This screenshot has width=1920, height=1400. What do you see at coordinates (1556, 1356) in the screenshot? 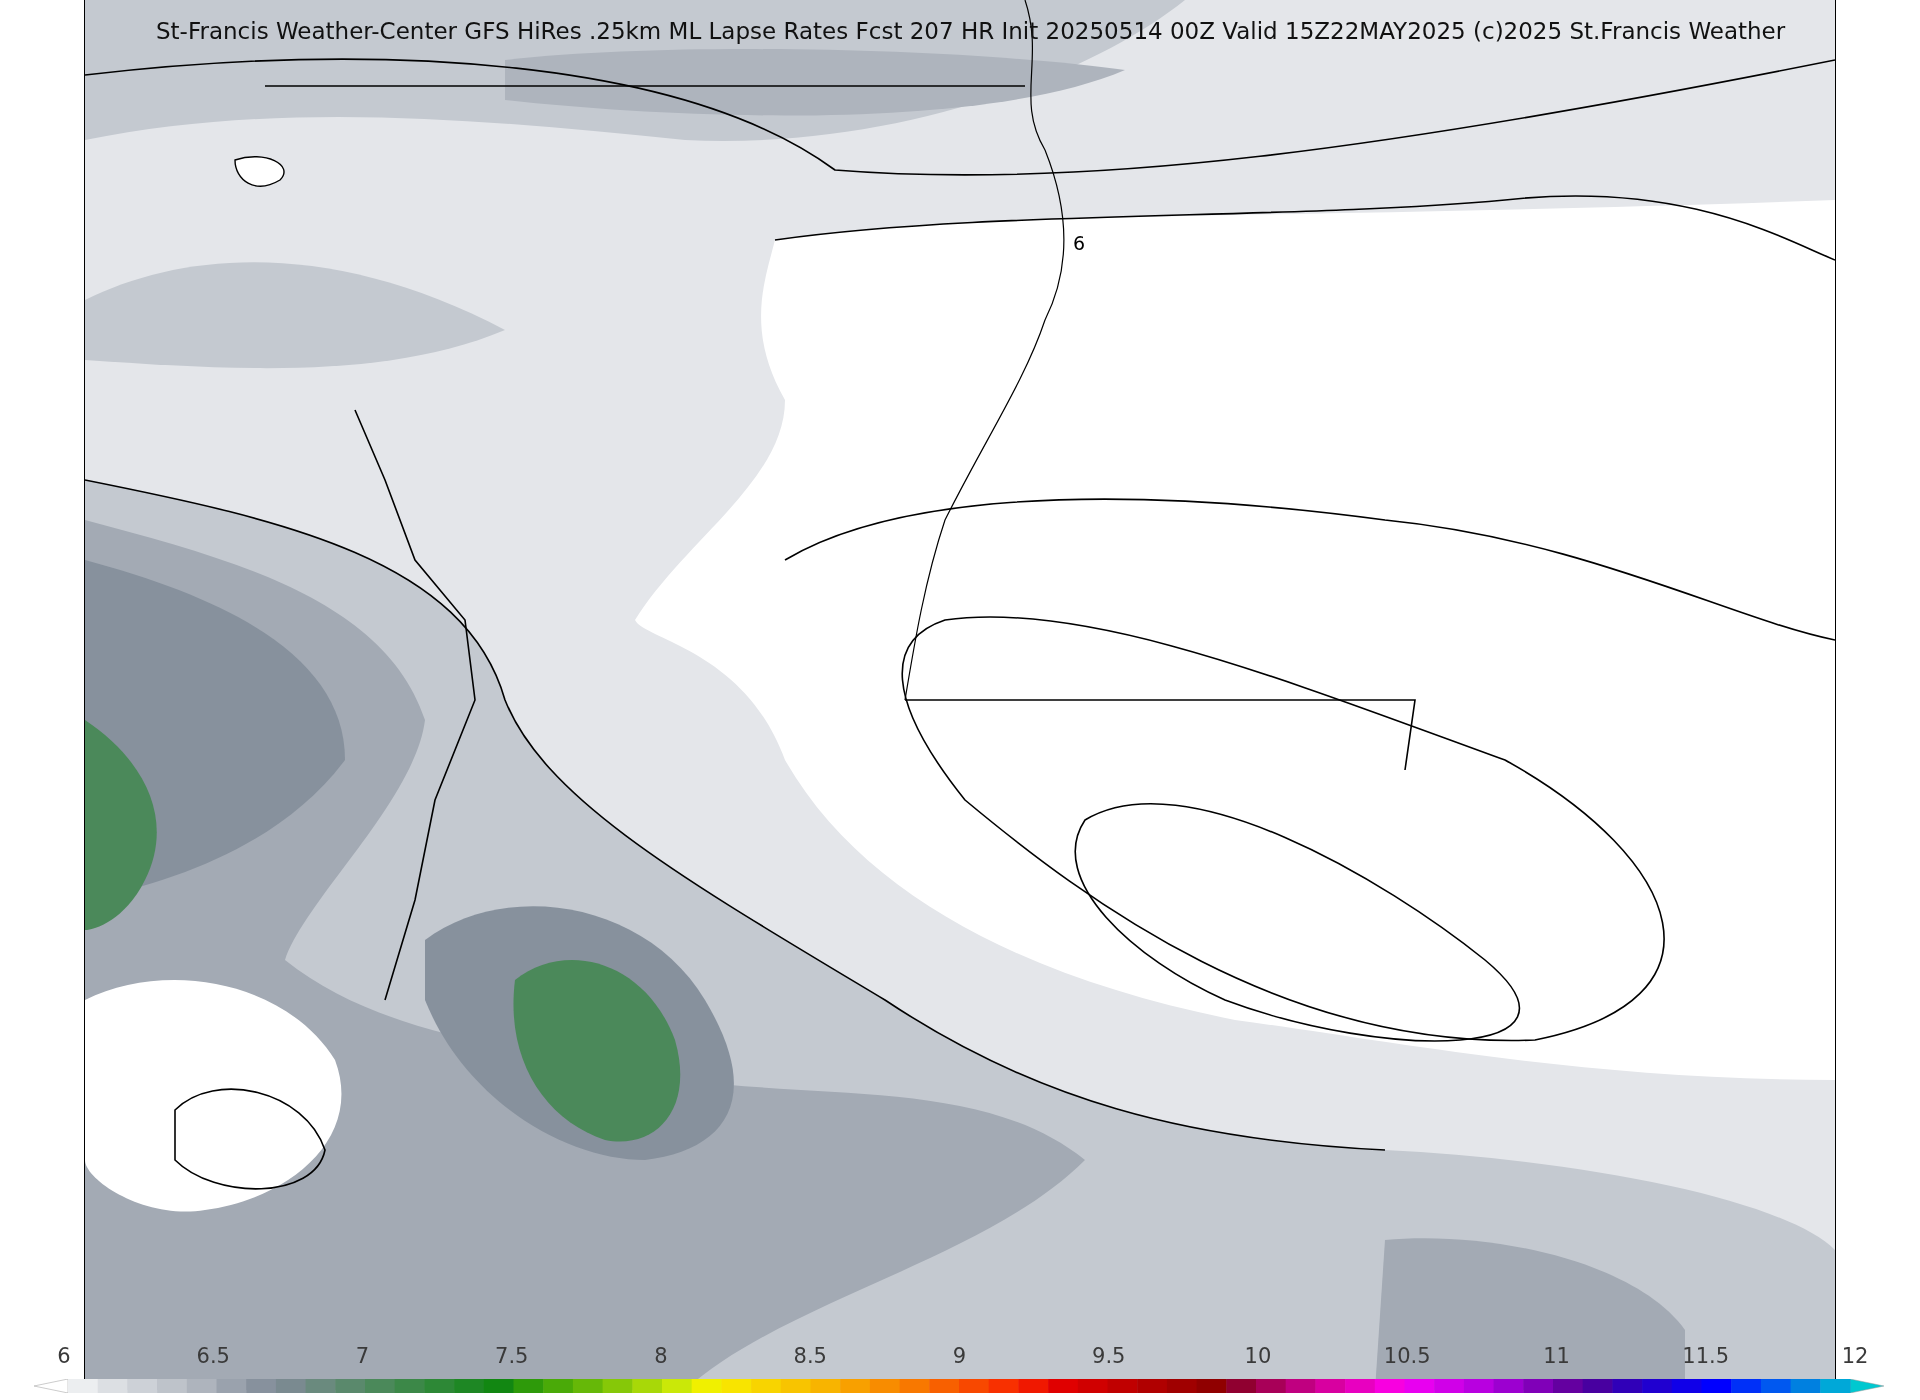
I see `scale-tick-label: 11` at bounding box center [1556, 1356].